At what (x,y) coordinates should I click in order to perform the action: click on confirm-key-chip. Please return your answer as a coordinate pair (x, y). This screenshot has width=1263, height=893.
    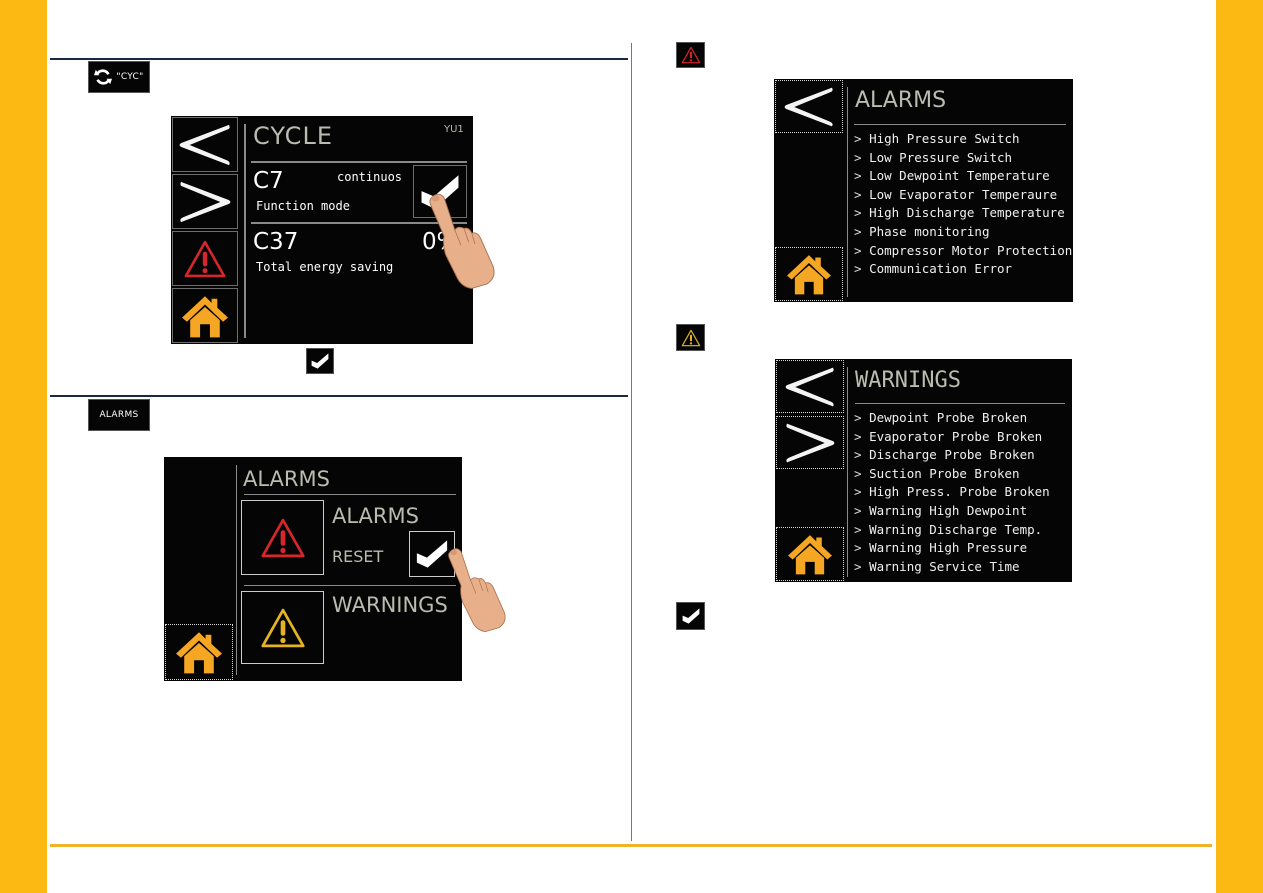
    Looking at the image, I should click on (320, 361).